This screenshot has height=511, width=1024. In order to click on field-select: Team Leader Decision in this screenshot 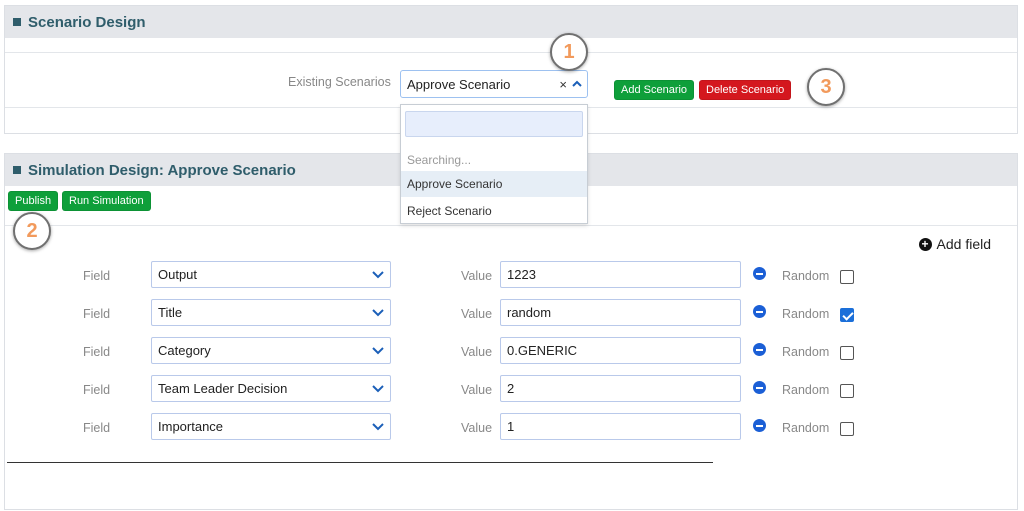, I will do `click(271, 388)`.